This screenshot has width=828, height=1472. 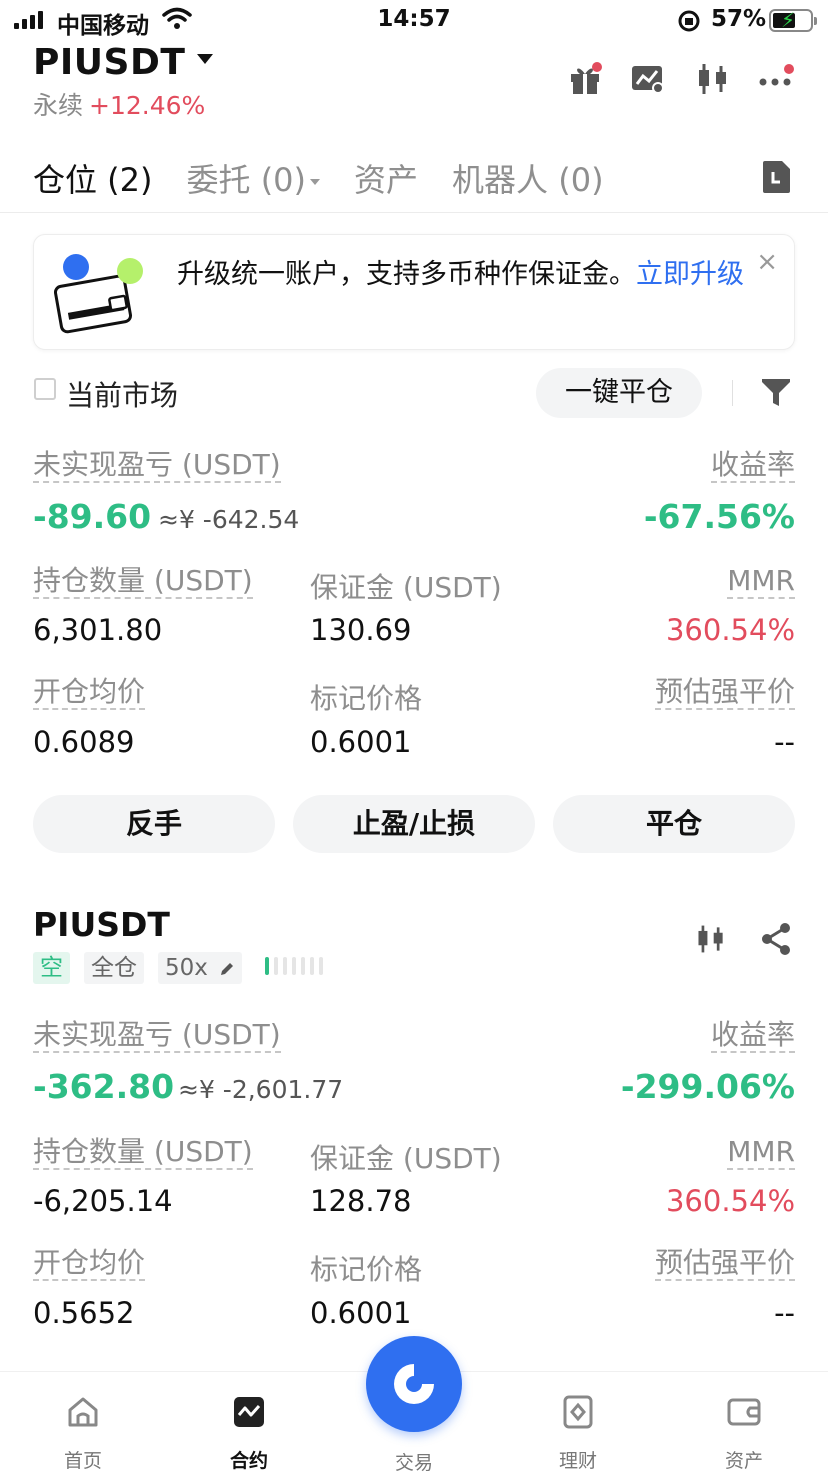 What do you see at coordinates (84, 742) in the screenshot?
I see `entry-price-value: 0.6089` at bounding box center [84, 742].